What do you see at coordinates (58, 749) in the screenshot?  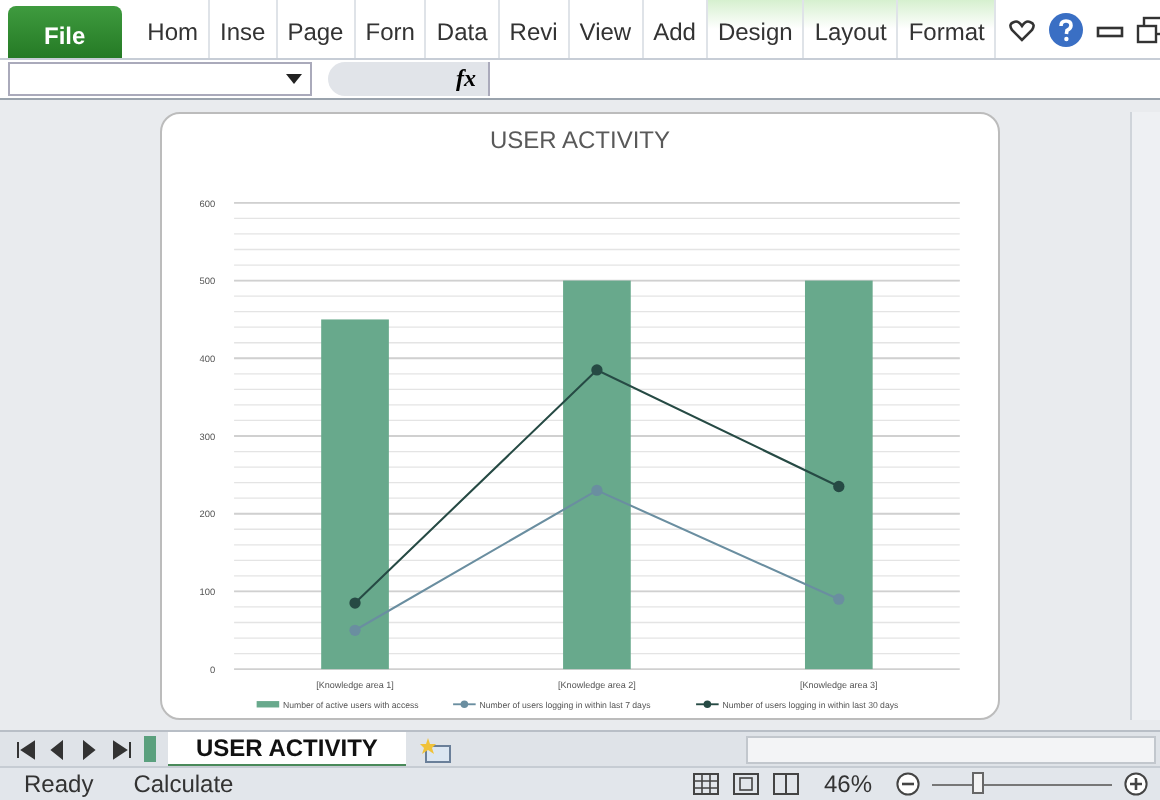 I see `previous-sheet-icon` at bounding box center [58, 749].